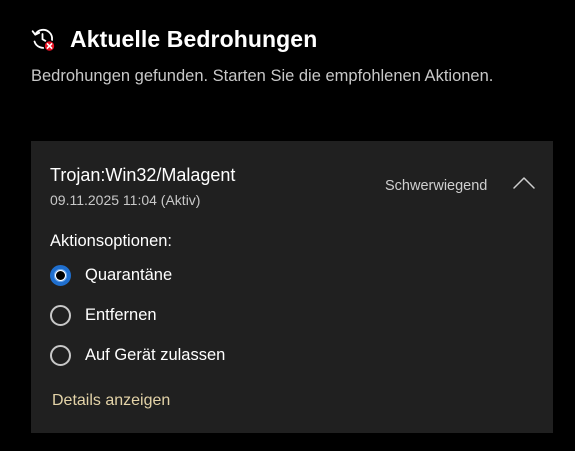  Describe the element at coordinates (129, 274) in the screenshot. I see `option-quarantine-label: Quarantäne` at that location.